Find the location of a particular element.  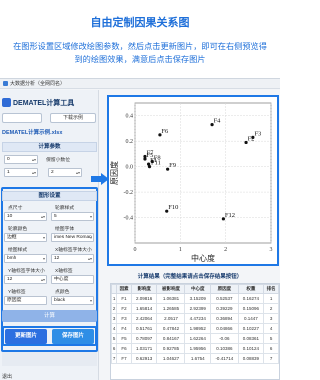

x-tick-label: 2 is located at coordinates (225, 250).